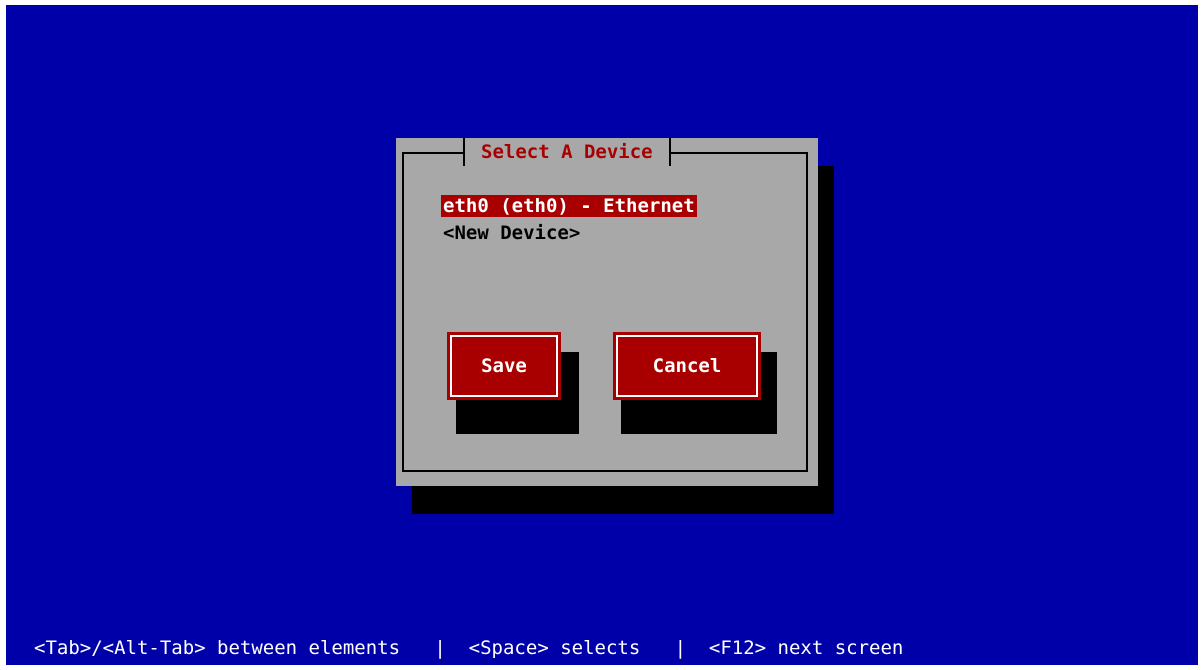 The height and width of the screenshot is (670, 1204). Describe the element at coordinates (569, 206) in the screenshot. I see `device-list-item-eth0: eth0 (eth0) - Ethernet` at that location.